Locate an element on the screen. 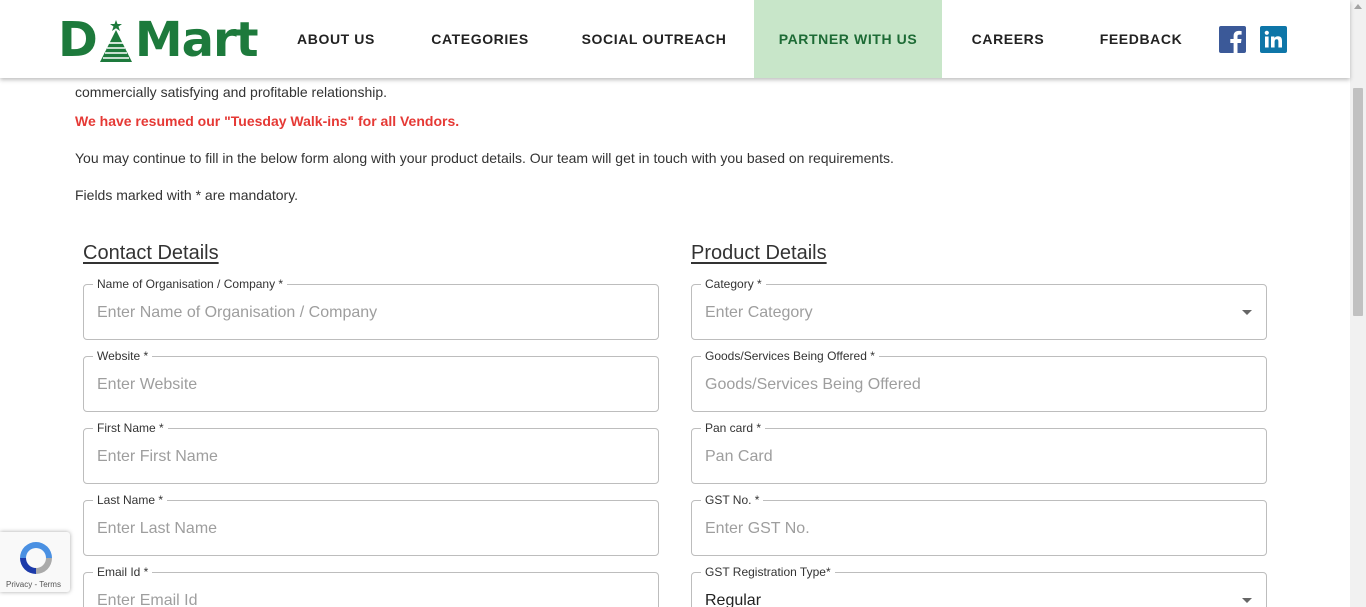 The image size is (1366, 607). first-name-input is located at coordinates (357, 457).